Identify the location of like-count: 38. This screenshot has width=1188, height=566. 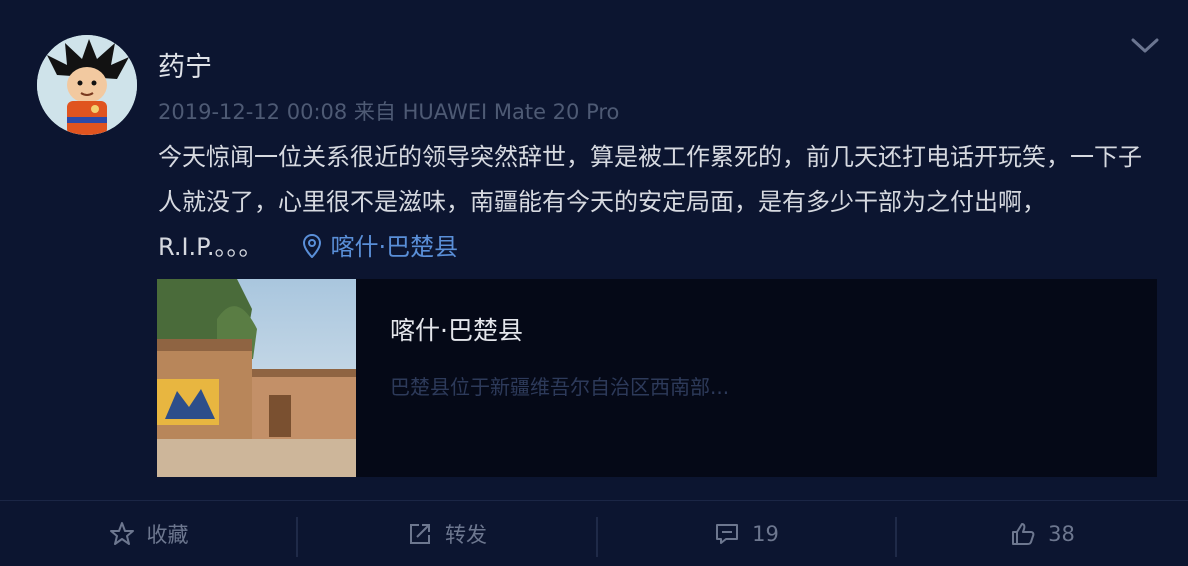
(1061, 533).